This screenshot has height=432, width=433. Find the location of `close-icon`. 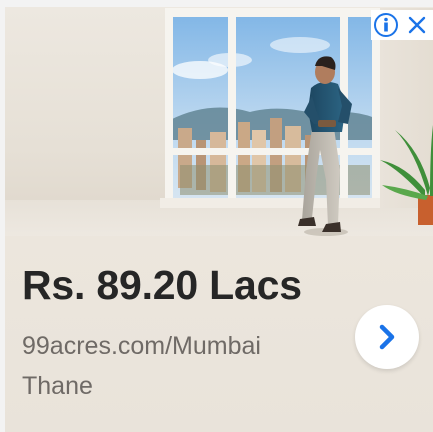

close-icon is located at coordinates (417, 25).